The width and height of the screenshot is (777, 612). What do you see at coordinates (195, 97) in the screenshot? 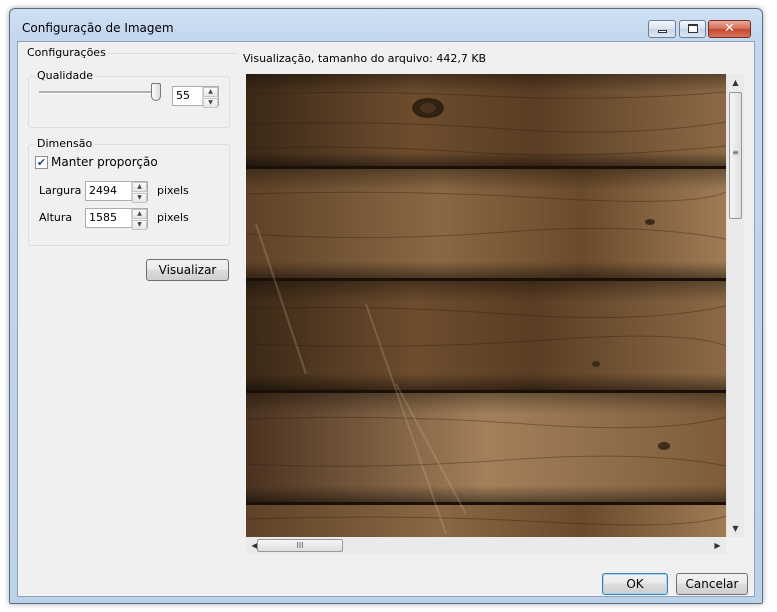
I see `quality-spinner: 55 ▲ ▼` at bounding box center [195, 97].